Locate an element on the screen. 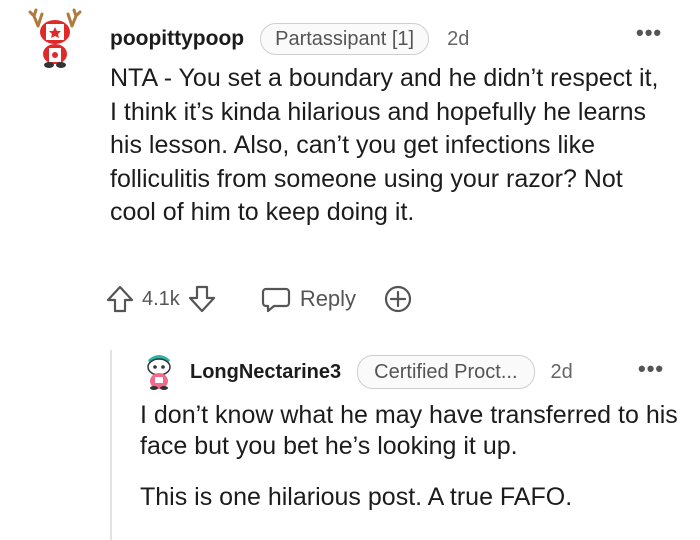  reply-user-avatar is located at coordinates (159, 370).